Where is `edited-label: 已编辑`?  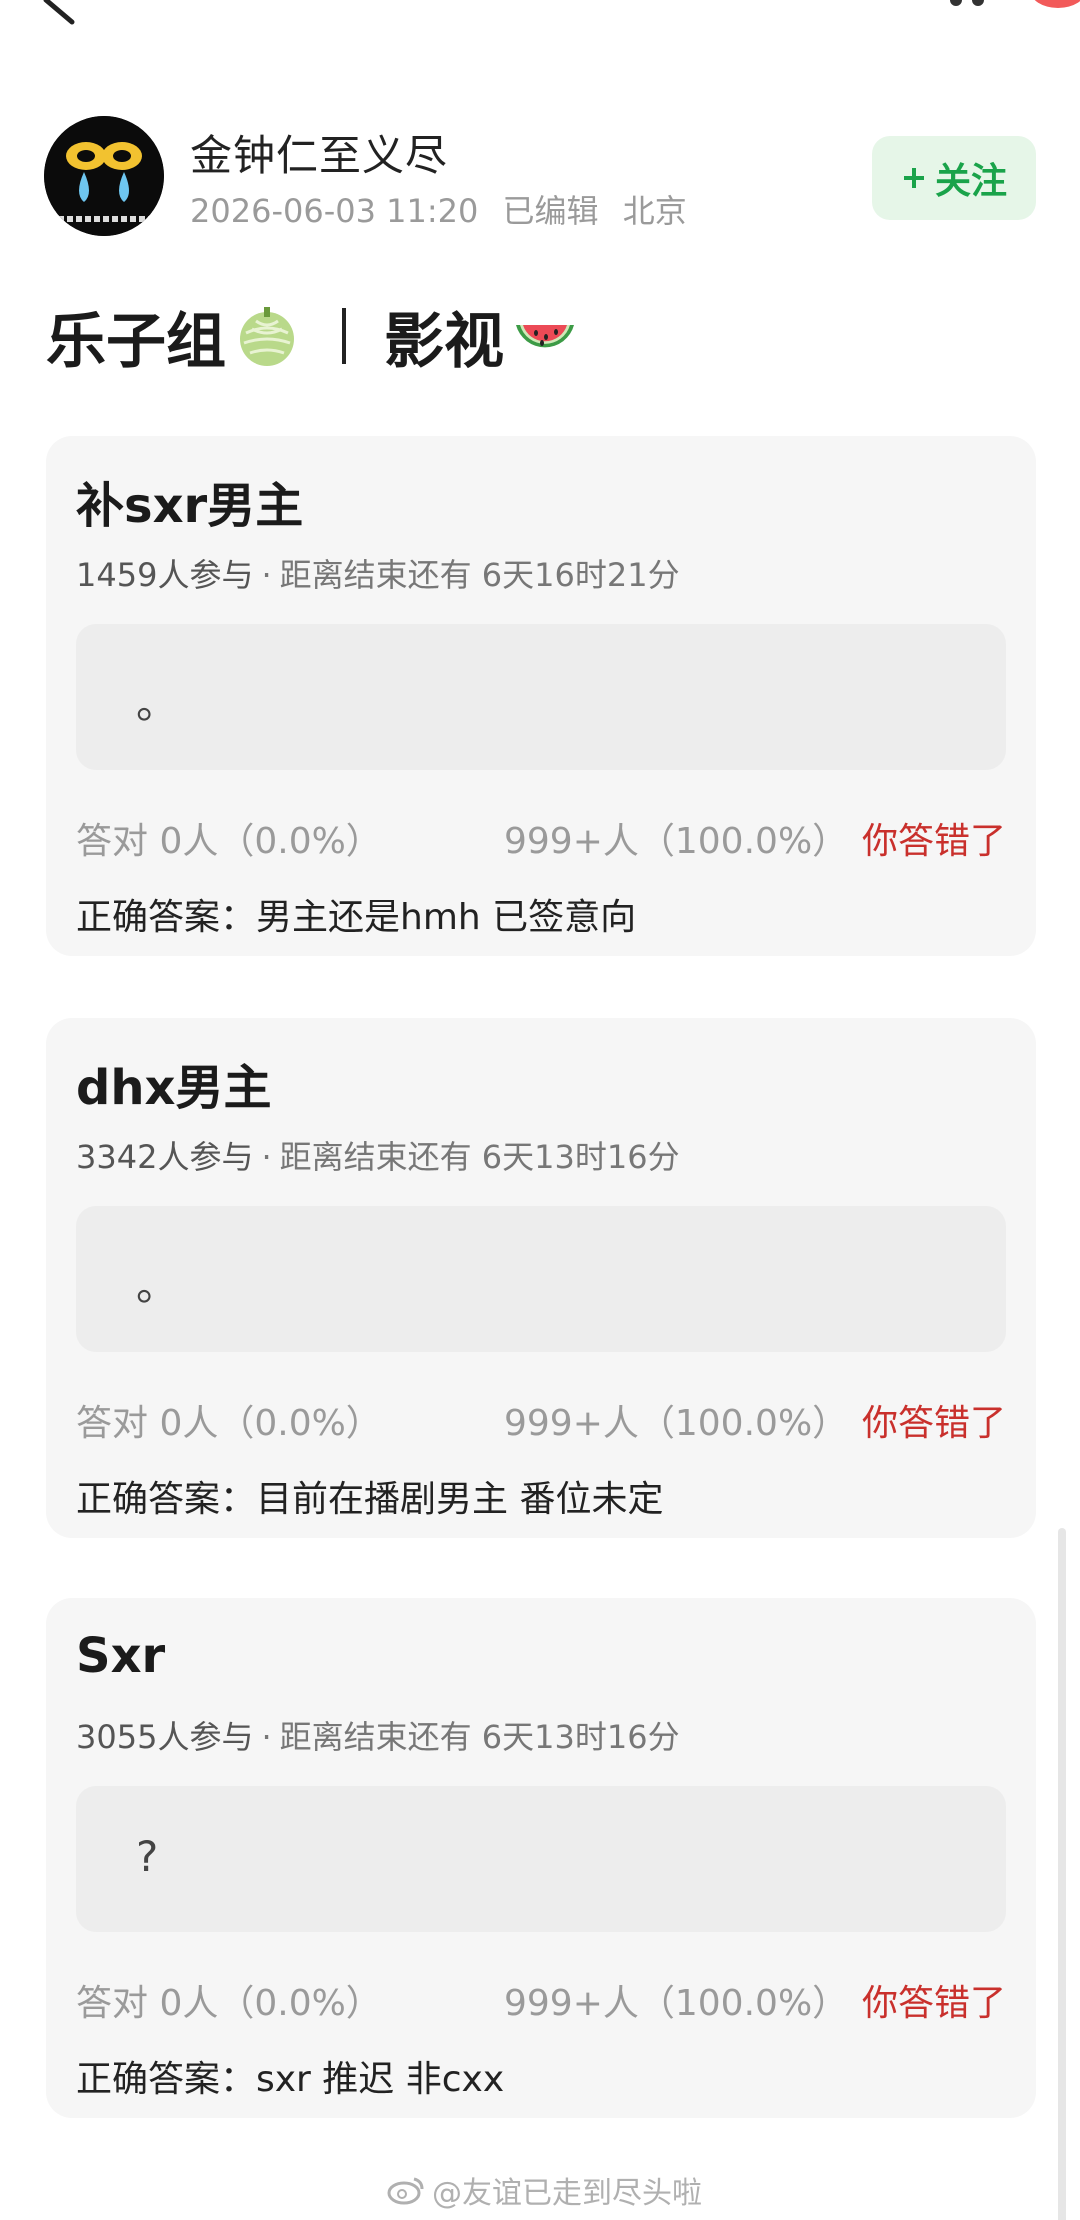 edited-label: 已编辑 is located at coordinates (550, 211).